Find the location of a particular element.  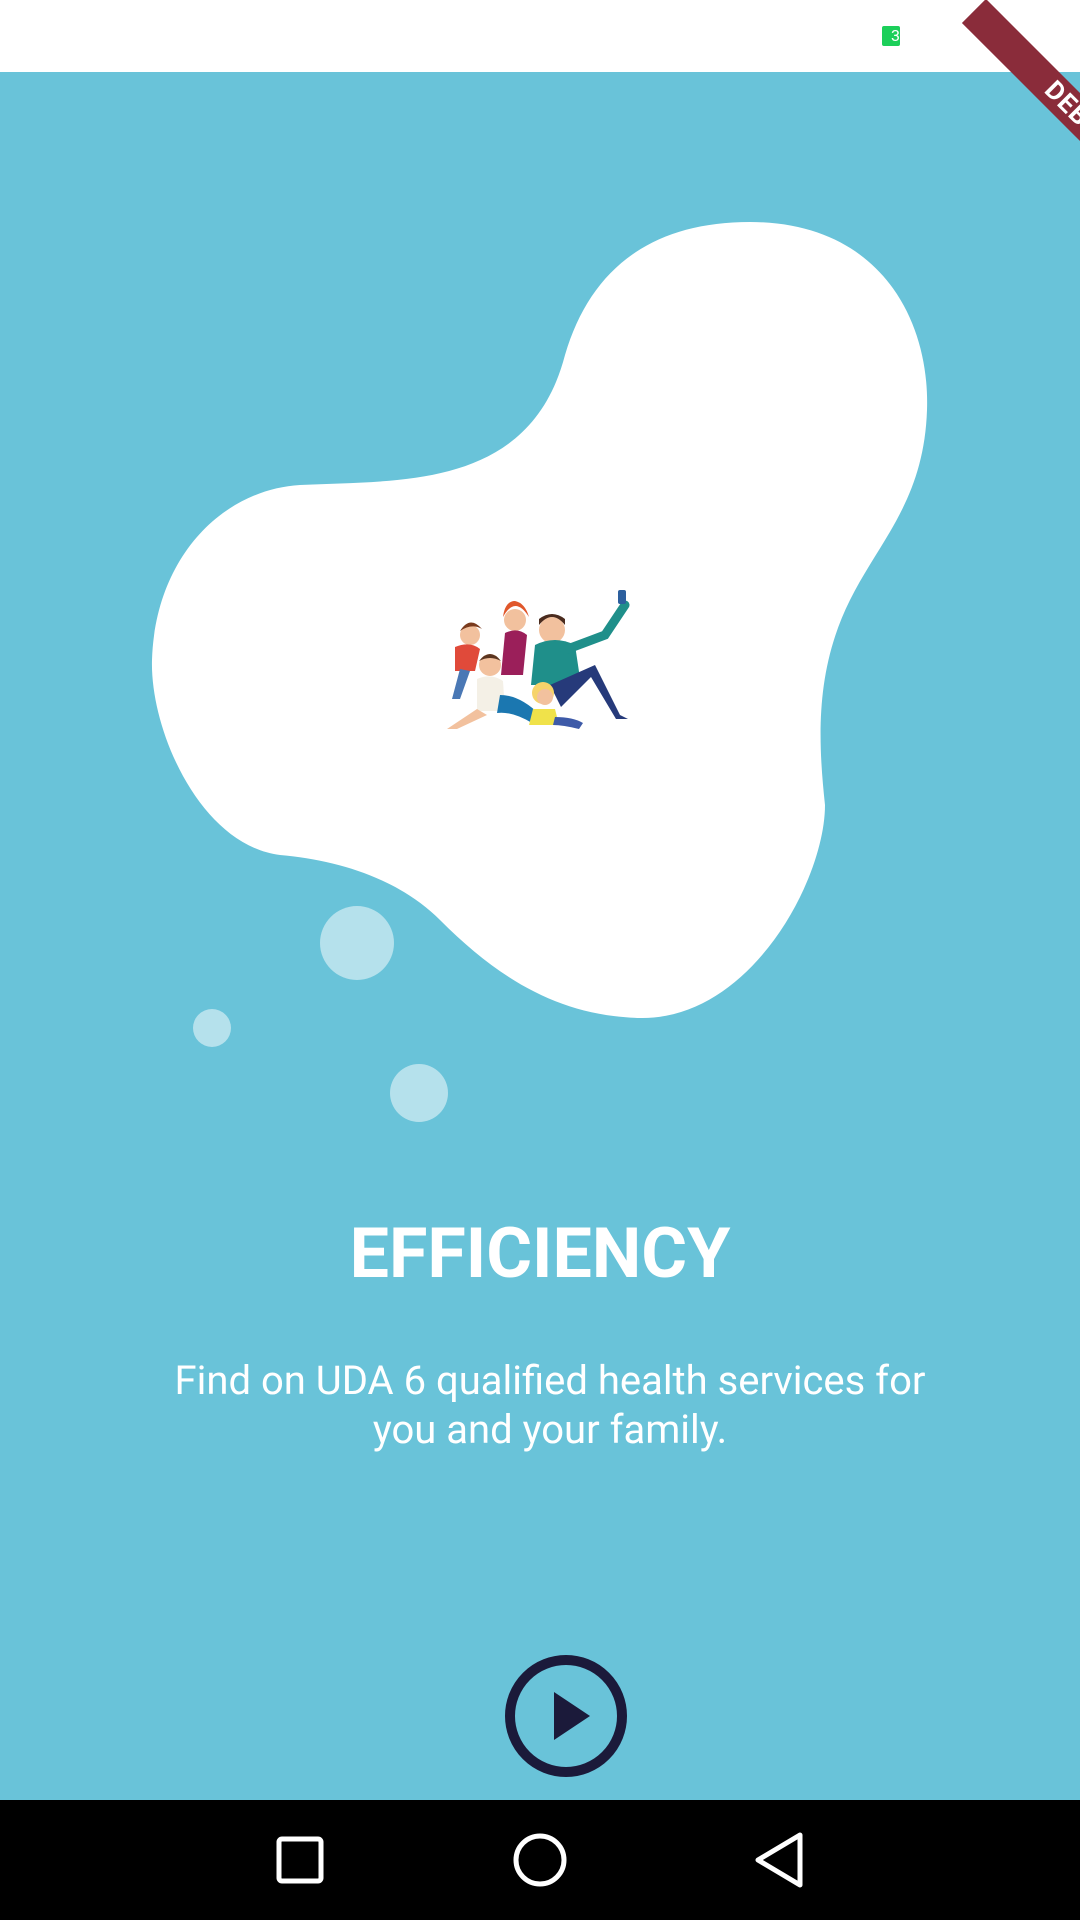

play-circle-icon is located at coordinates (566, 1716).